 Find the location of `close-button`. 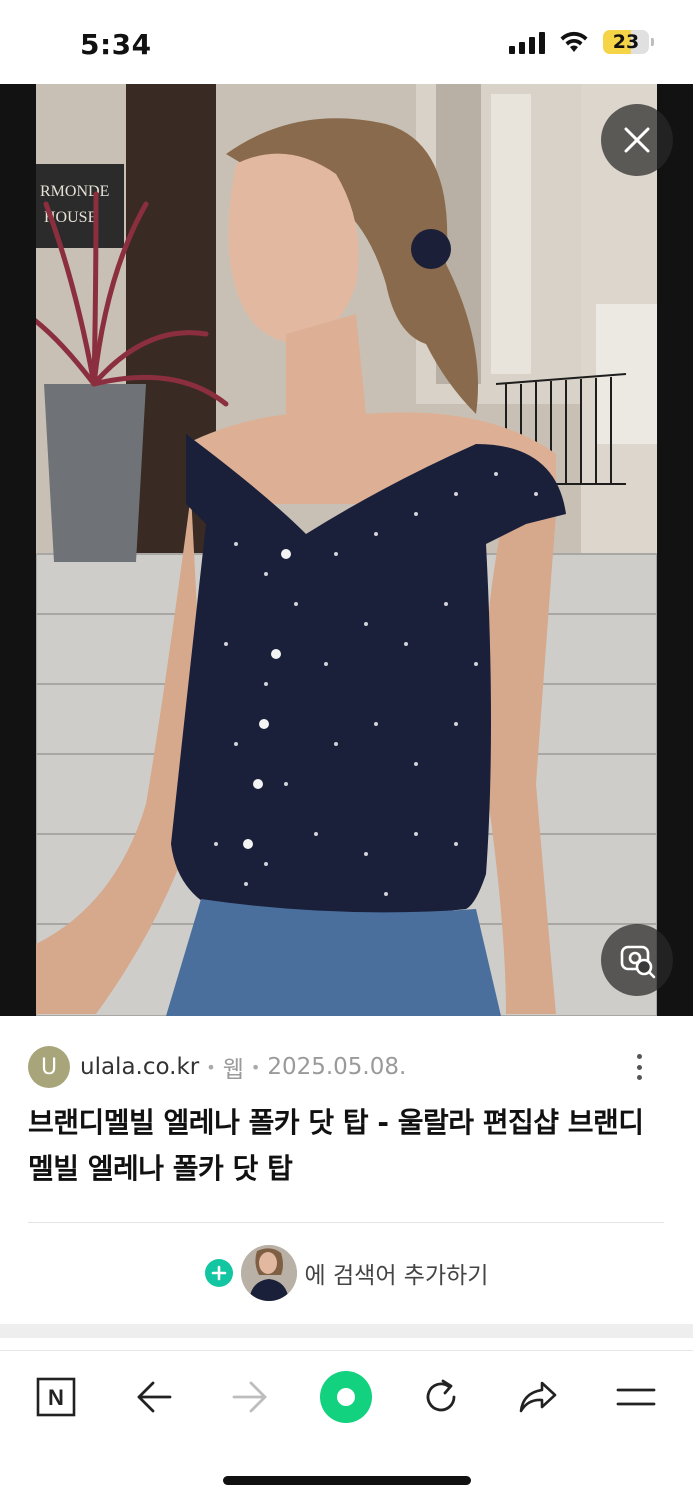

close-button is located at coordinates (637, 140).